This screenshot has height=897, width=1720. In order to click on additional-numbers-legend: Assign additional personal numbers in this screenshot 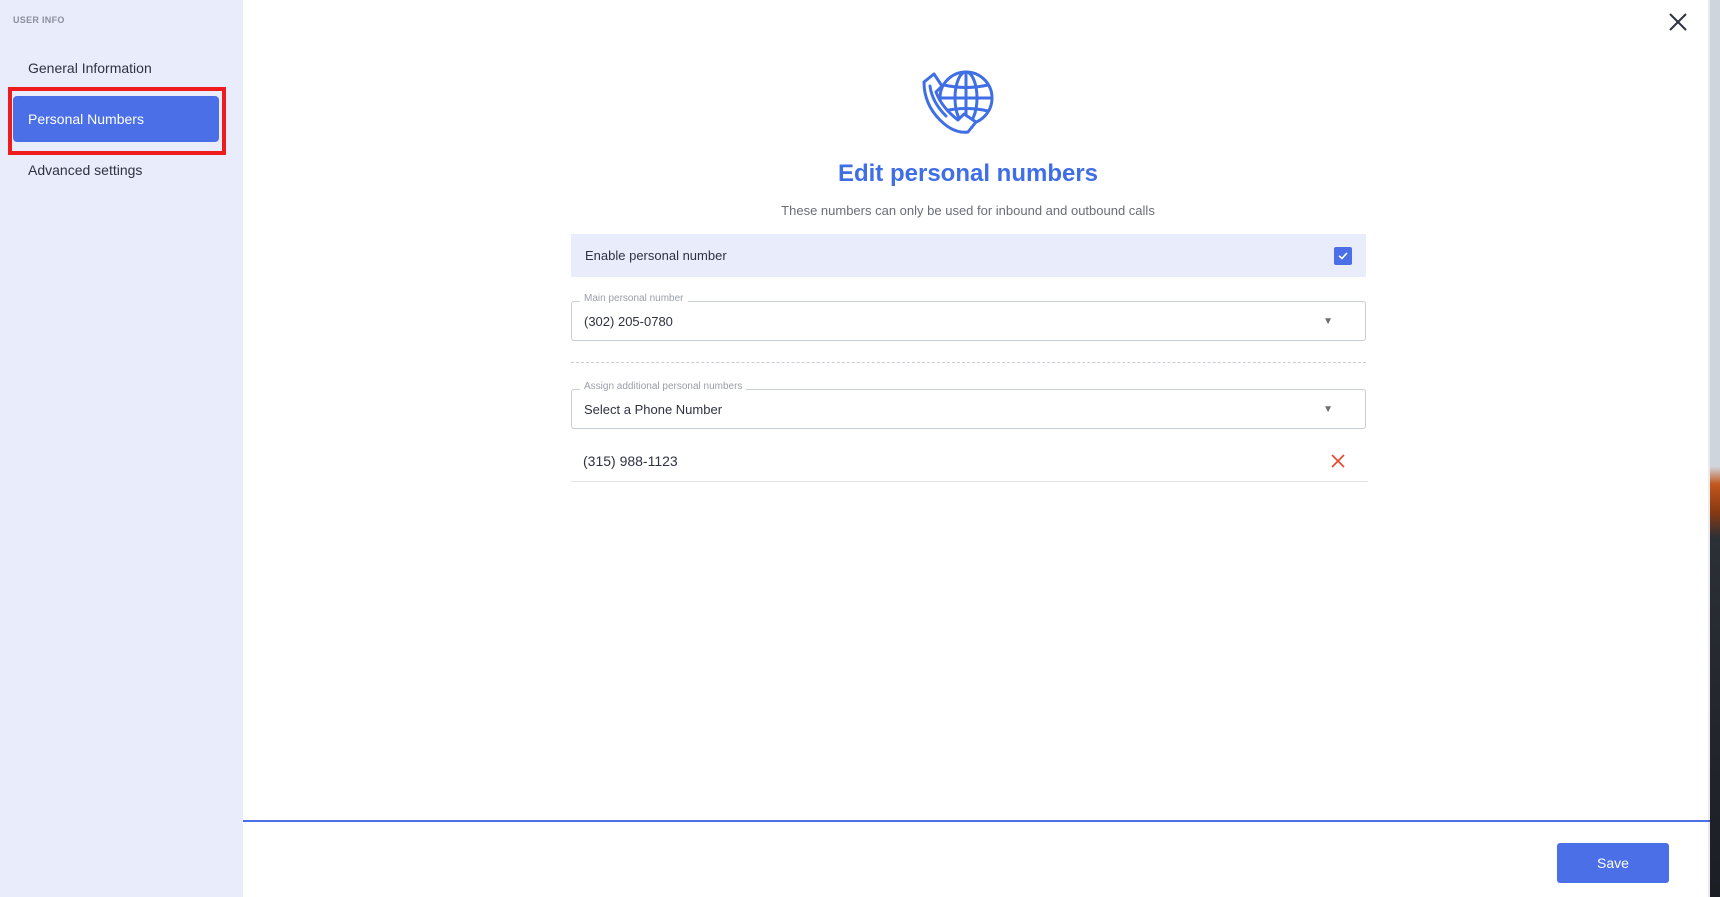, I will do `click(663, 386)`.